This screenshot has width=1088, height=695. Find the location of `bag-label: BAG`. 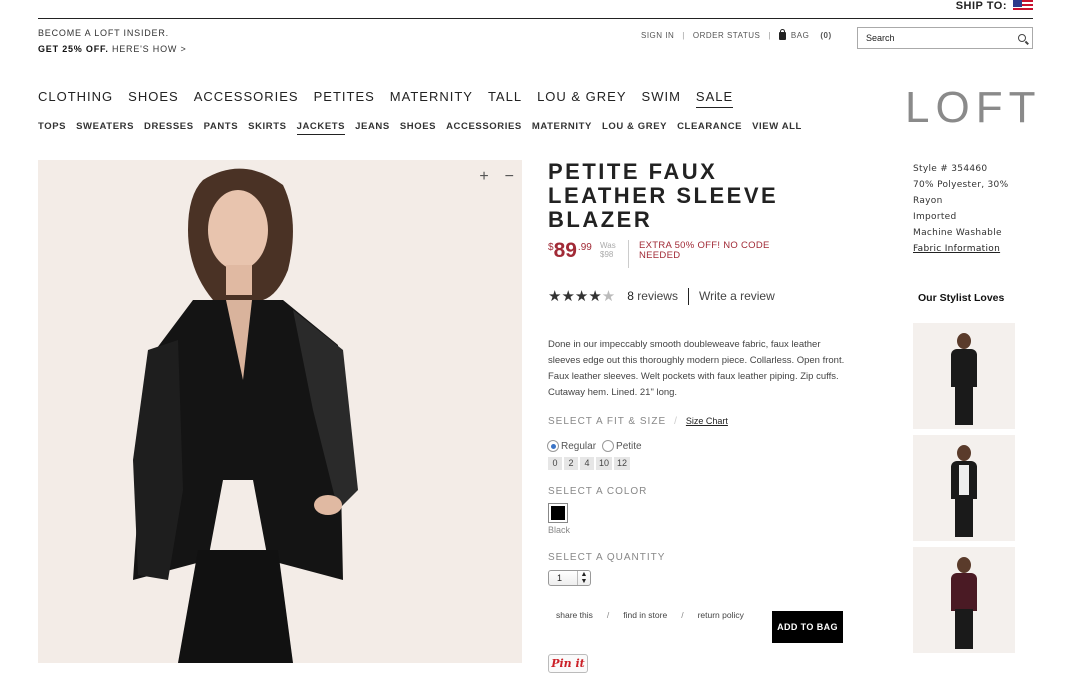

bag-label: BAG is located at coordinates (800, 35).